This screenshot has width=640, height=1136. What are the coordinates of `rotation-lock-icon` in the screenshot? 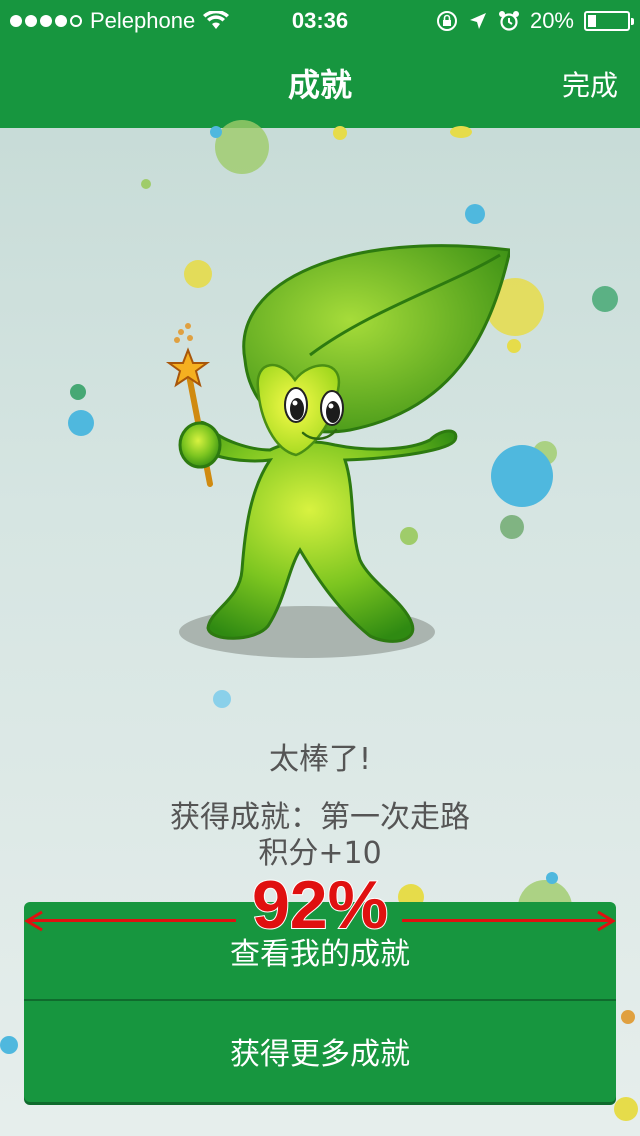 It's located at (446, 21).